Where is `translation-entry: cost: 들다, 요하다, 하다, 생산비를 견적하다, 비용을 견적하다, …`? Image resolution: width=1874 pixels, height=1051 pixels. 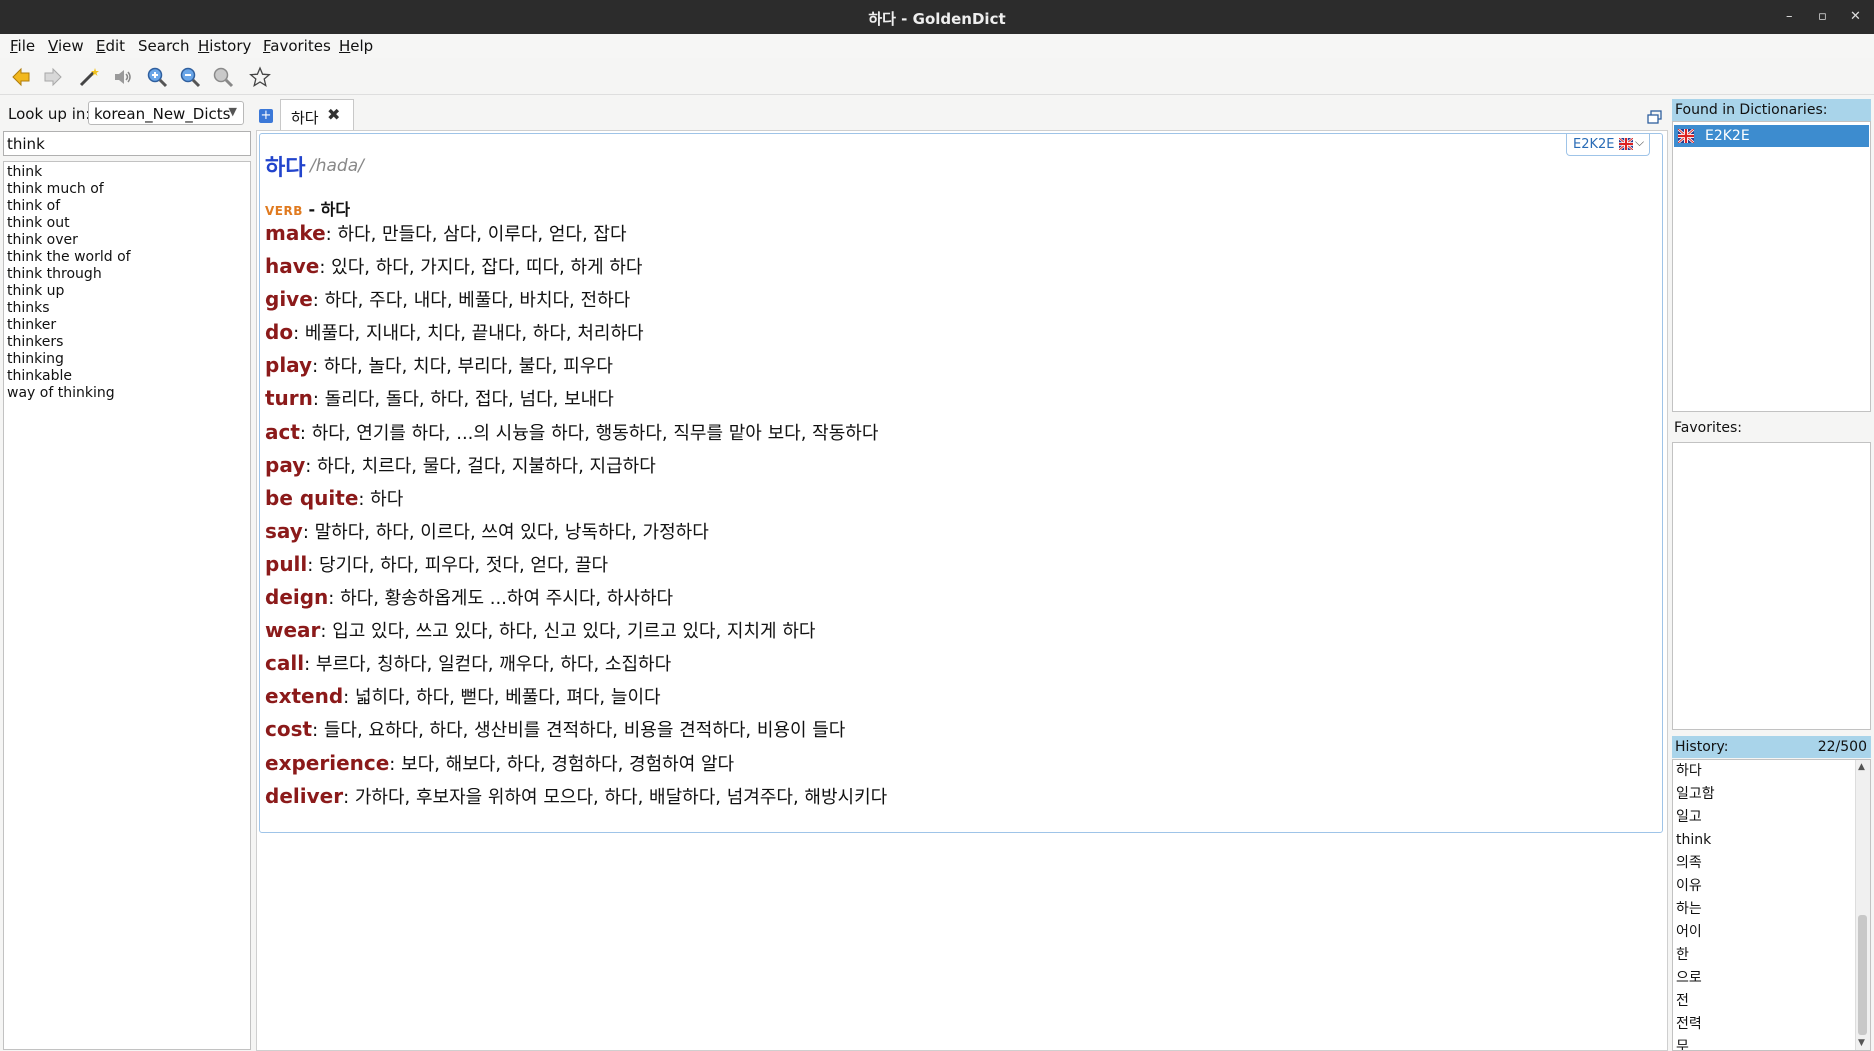
translation-entry: cost: 들다, 요하다, 하다, 생산비를 견적하다, 비용을 견적하다, … is located at coordinates (555, 729).